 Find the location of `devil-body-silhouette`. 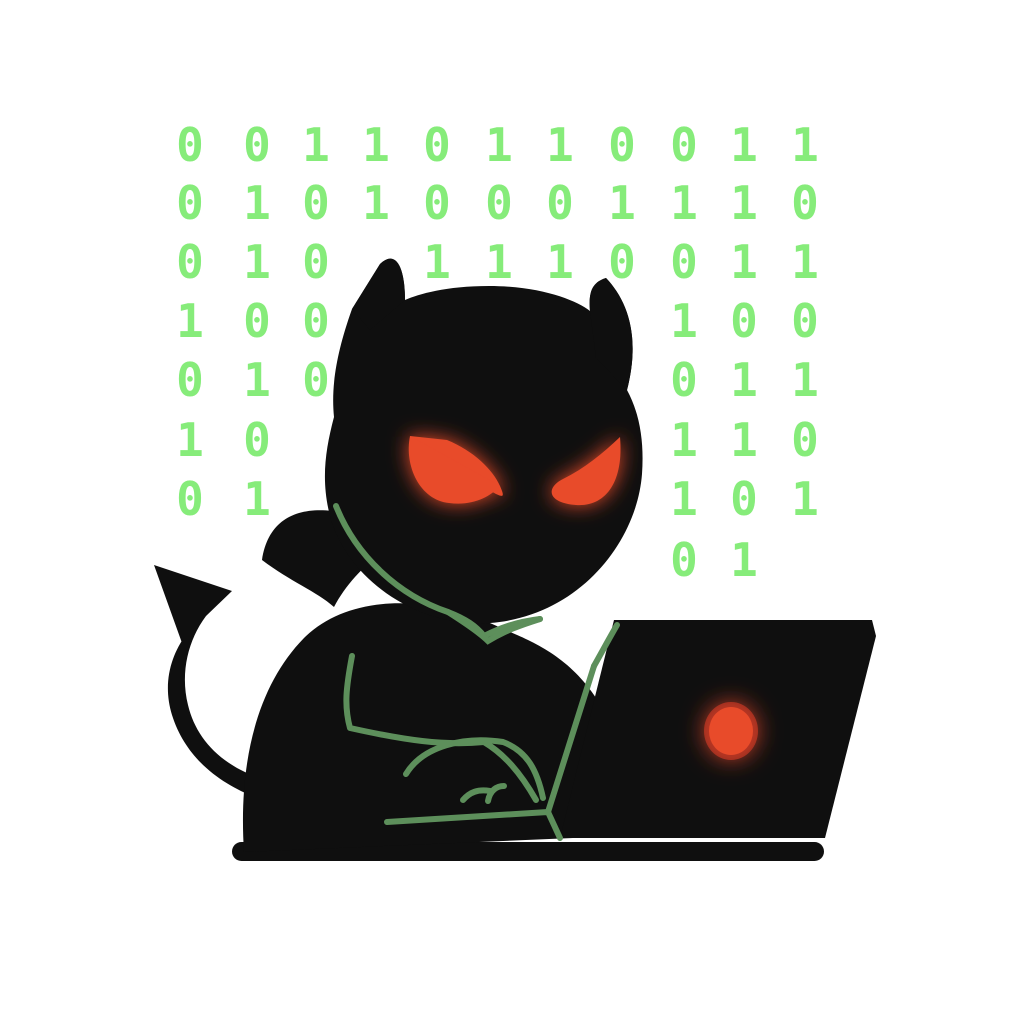

devil-body-silhouette is located at coordinates (431, 727).